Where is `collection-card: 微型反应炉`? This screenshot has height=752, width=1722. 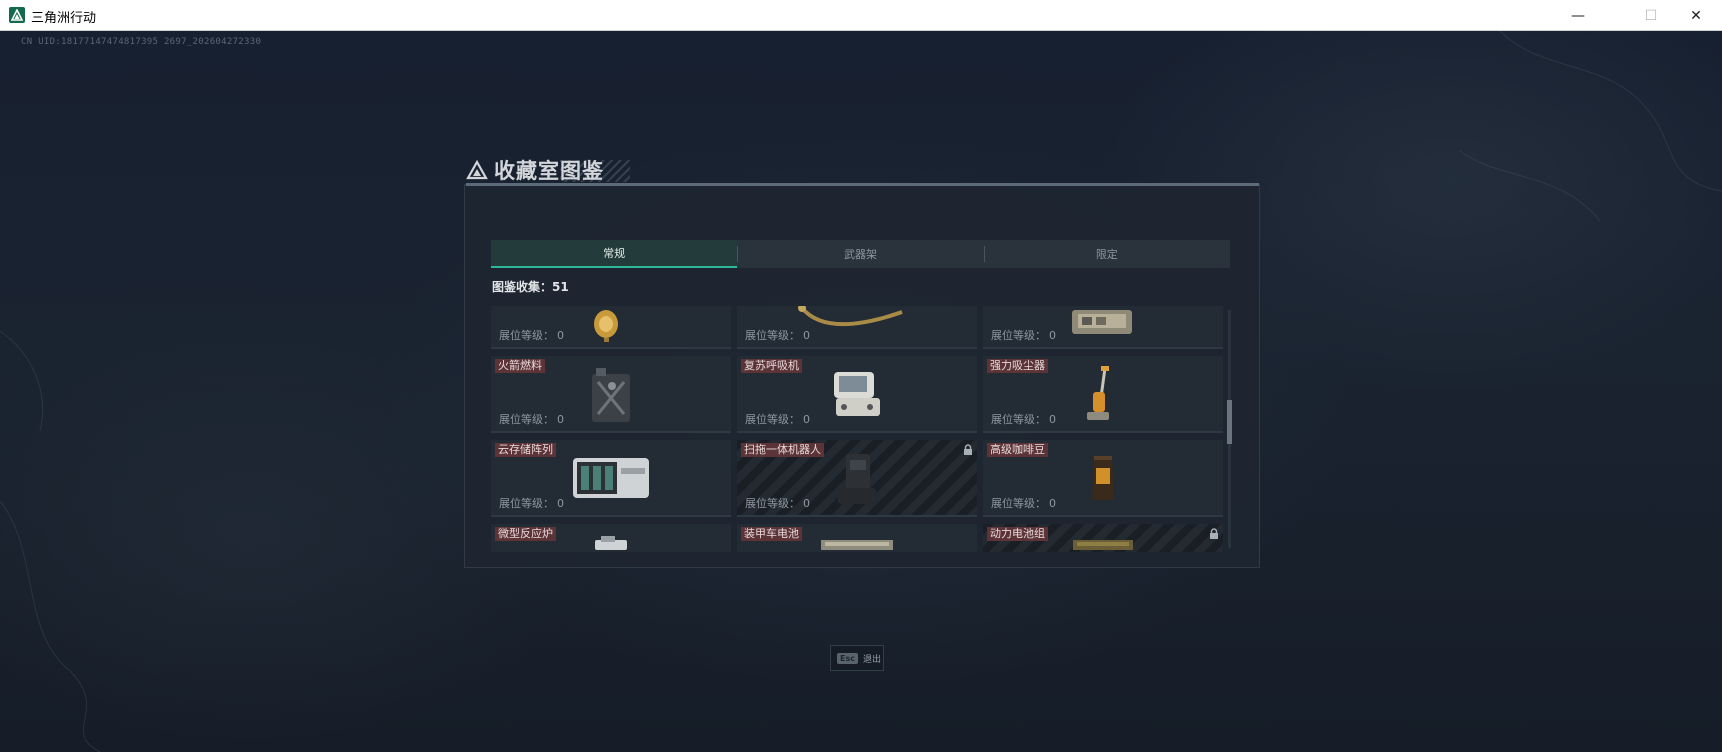 collection-card: 微型反应炉 is located at coordinates (611, 538).